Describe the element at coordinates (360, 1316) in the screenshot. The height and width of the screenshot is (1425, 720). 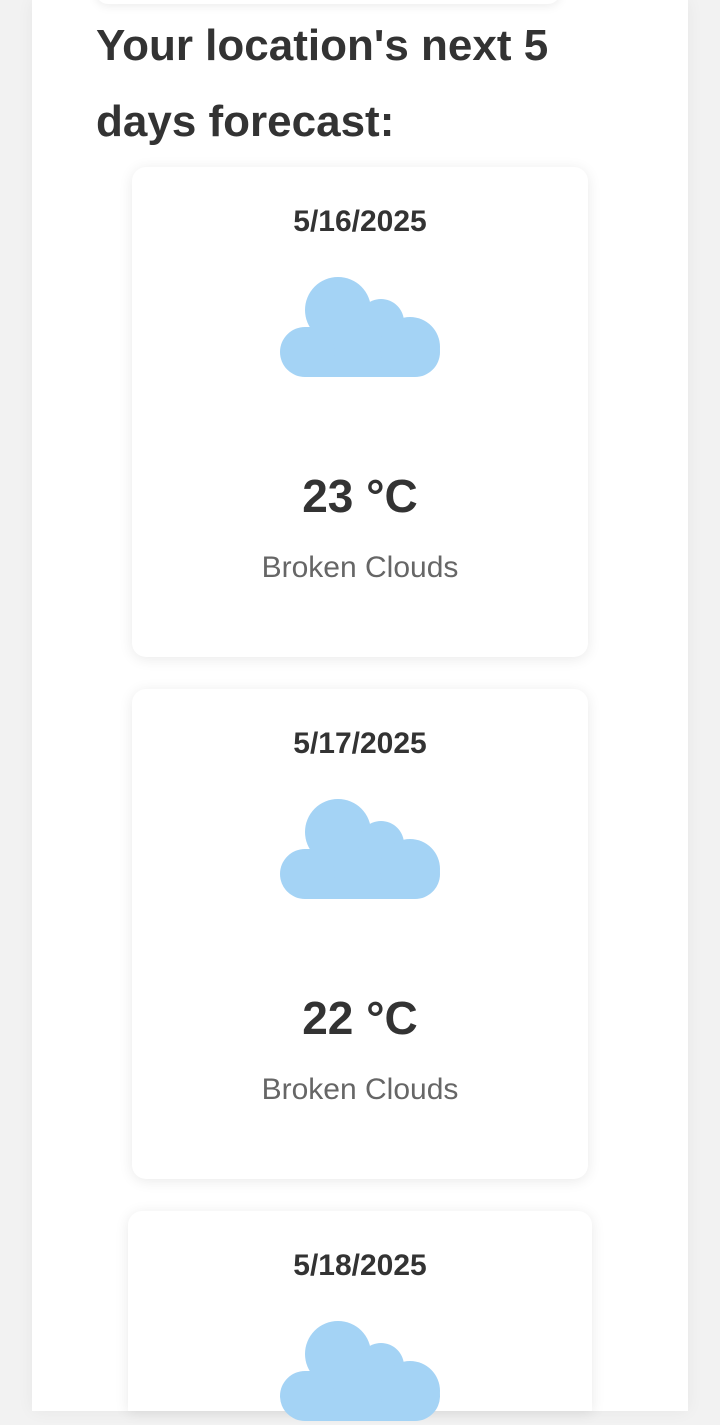
I see `forecast-card: 5/18/2025` at that location.